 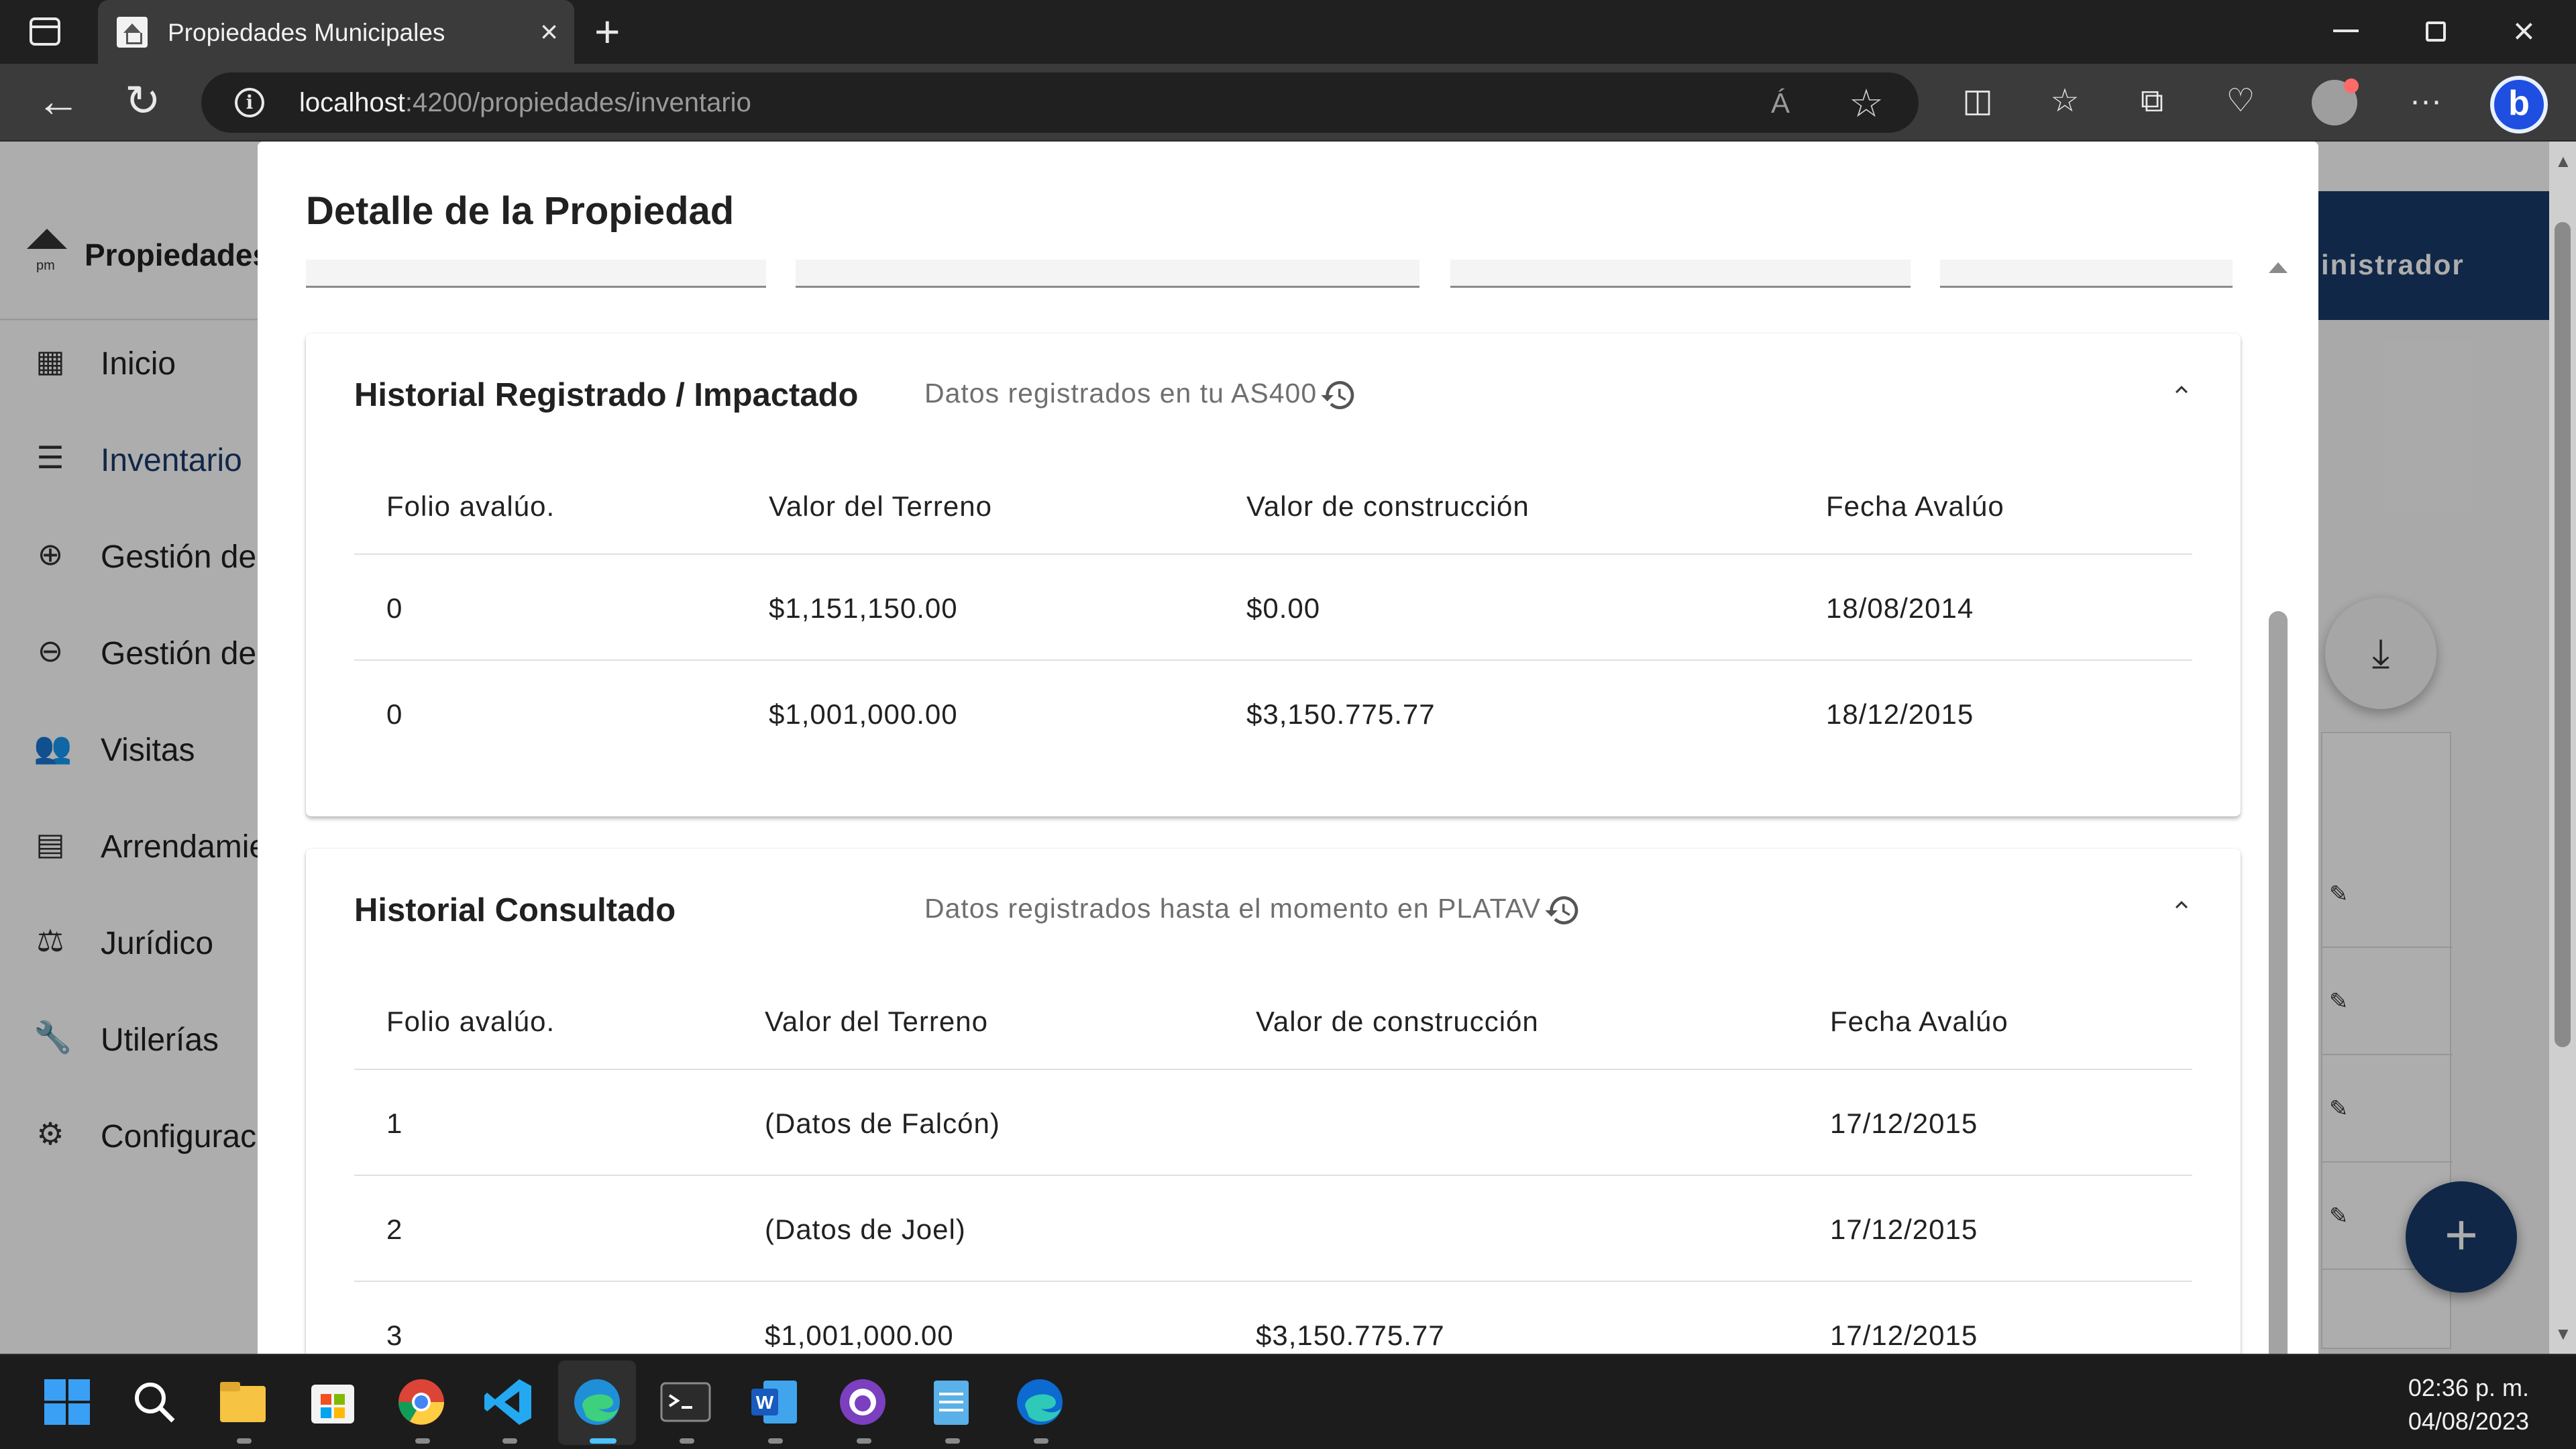 I want to click on edge-icon, so click(x=597, y=1402).